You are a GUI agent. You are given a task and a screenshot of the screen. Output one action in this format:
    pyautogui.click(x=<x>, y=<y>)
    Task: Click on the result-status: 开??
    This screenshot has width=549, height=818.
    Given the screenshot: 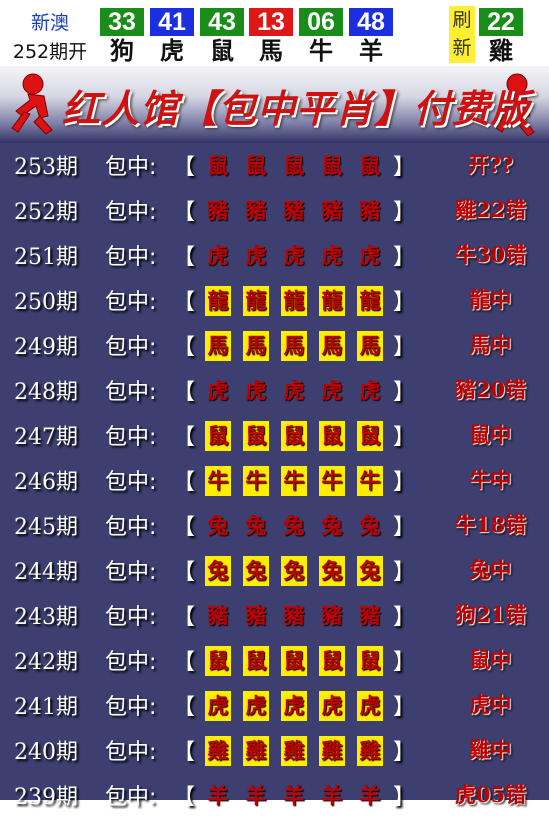 What is the action you would take?
    pyautogui.click(x=490, y=164)
    